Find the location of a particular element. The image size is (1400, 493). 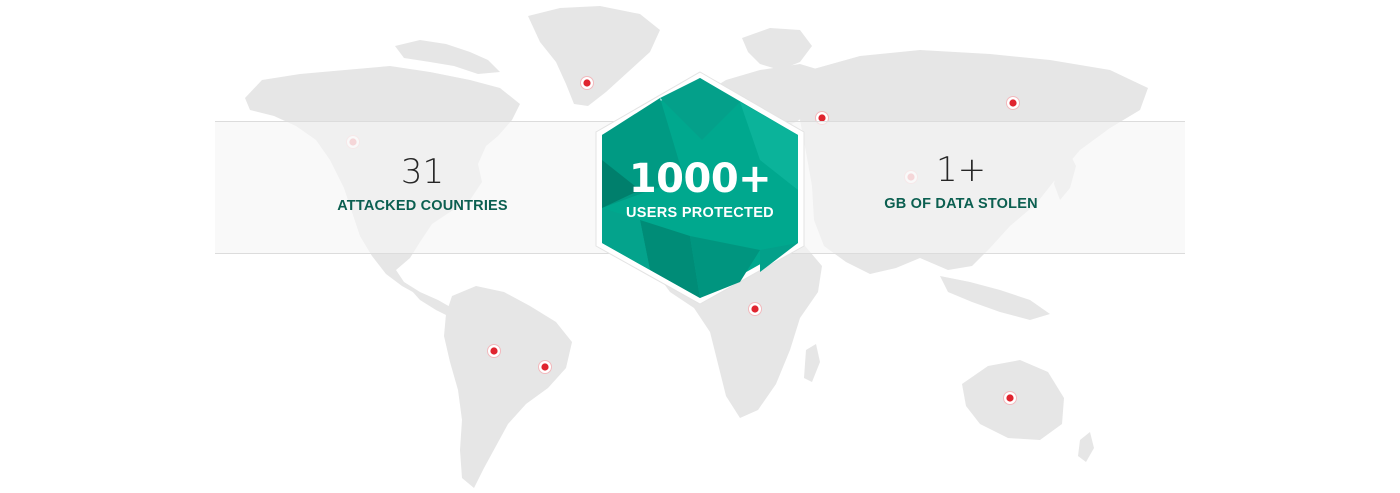

marker-siberia is located at coordinates (1013, 103).